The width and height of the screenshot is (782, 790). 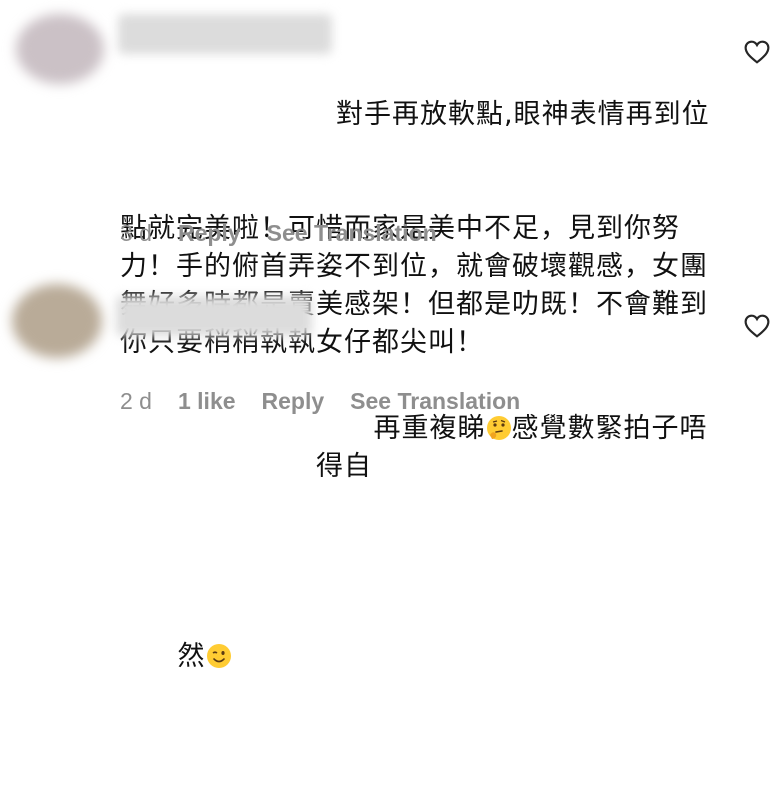 What do you see at coordinates (136, 233) in the screenshot?
I see `comment-time: 3 d` at bounding box center [136, 233].